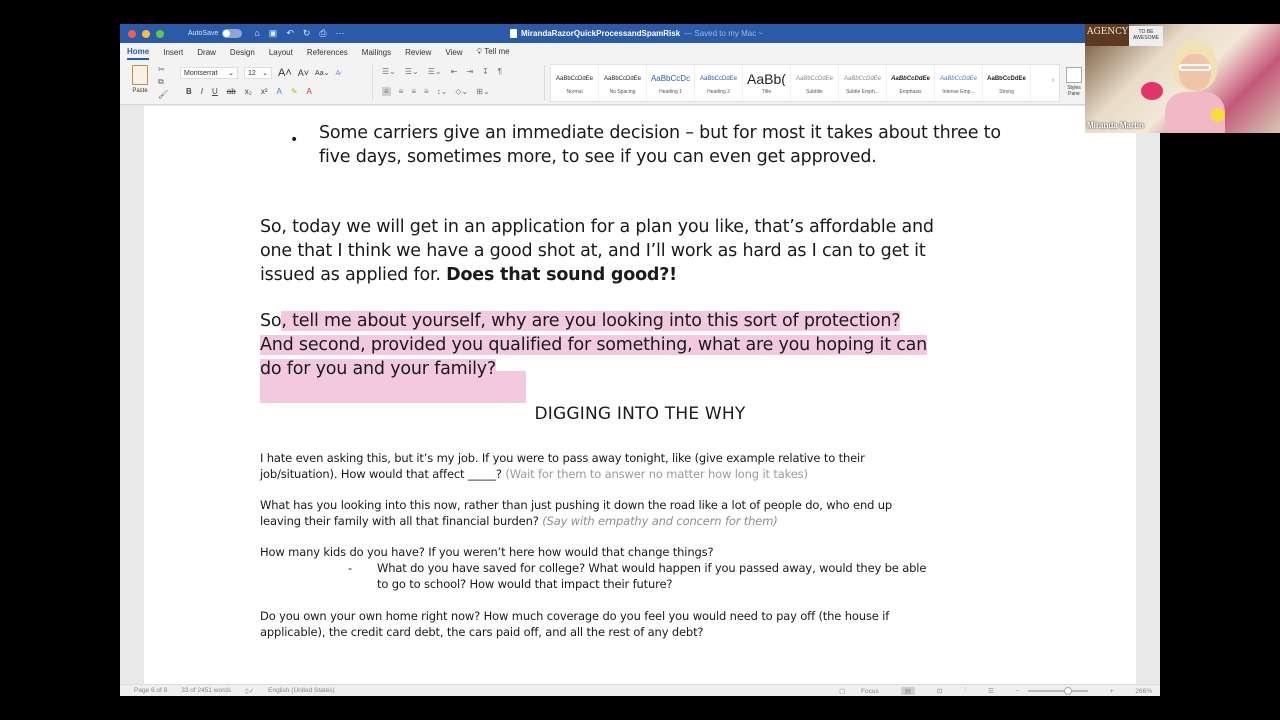 This screenshot has width=1280, height=720. What do you see at coordinates (232, 33) in the screenshot?
I see `autosave-toggle` at bounding box center [232, 33].